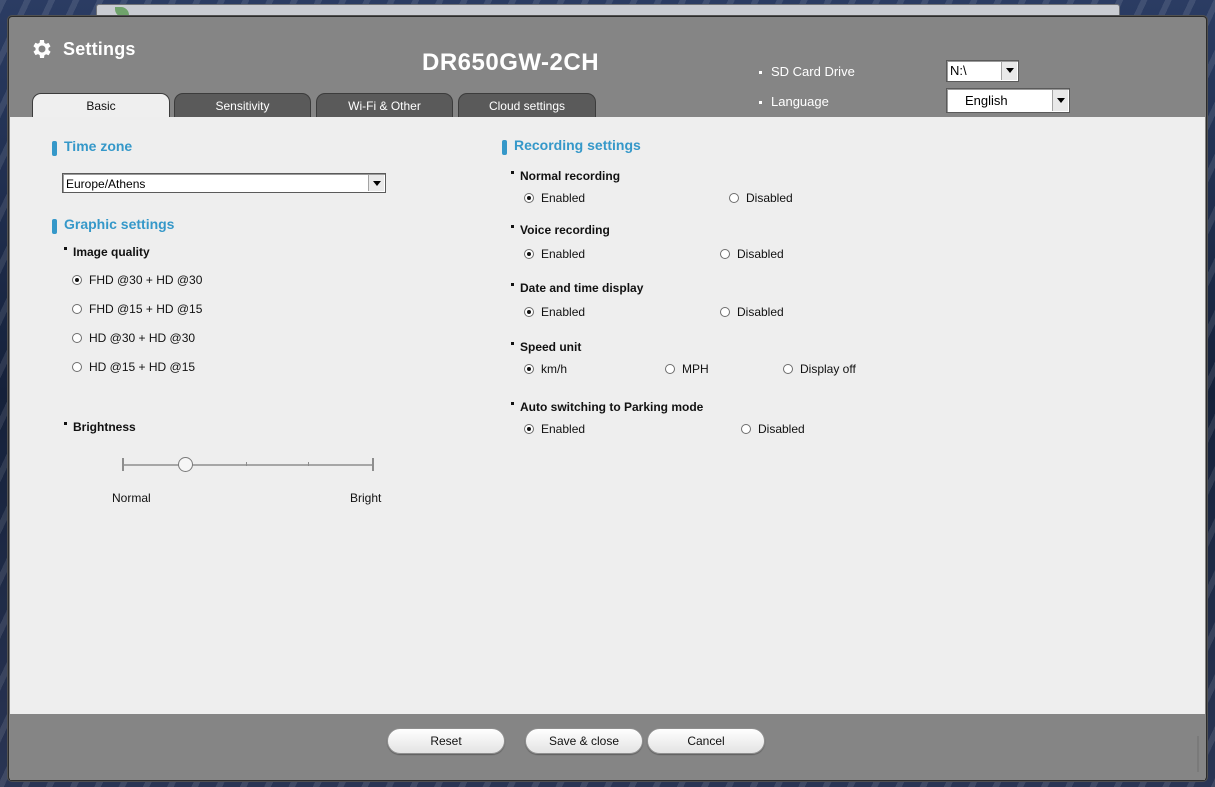 Image resolution: width=1215 pixels, height=787 pixels. What do you see at coordinates (706, 741) in the screenshot?
I see `cancel-button: Cancel` at bounding box center [706, 741].